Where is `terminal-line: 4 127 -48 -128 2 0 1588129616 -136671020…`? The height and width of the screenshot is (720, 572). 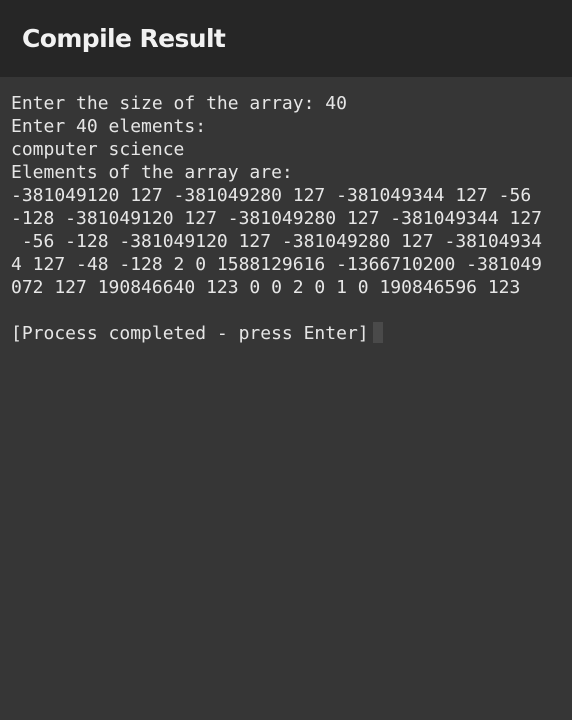 terminal-line: 4 127 -48 -128 2 0 1588129616 -136671020… is located at coordinates (277, 264).